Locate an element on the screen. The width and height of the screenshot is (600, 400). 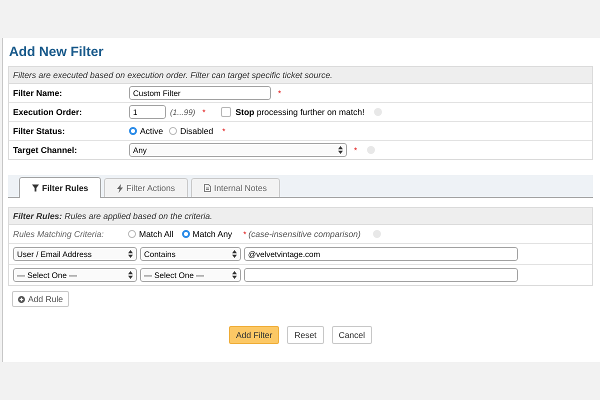
comparison-hint: (case-insensitive comparison) is located at coordinates (304, 234).